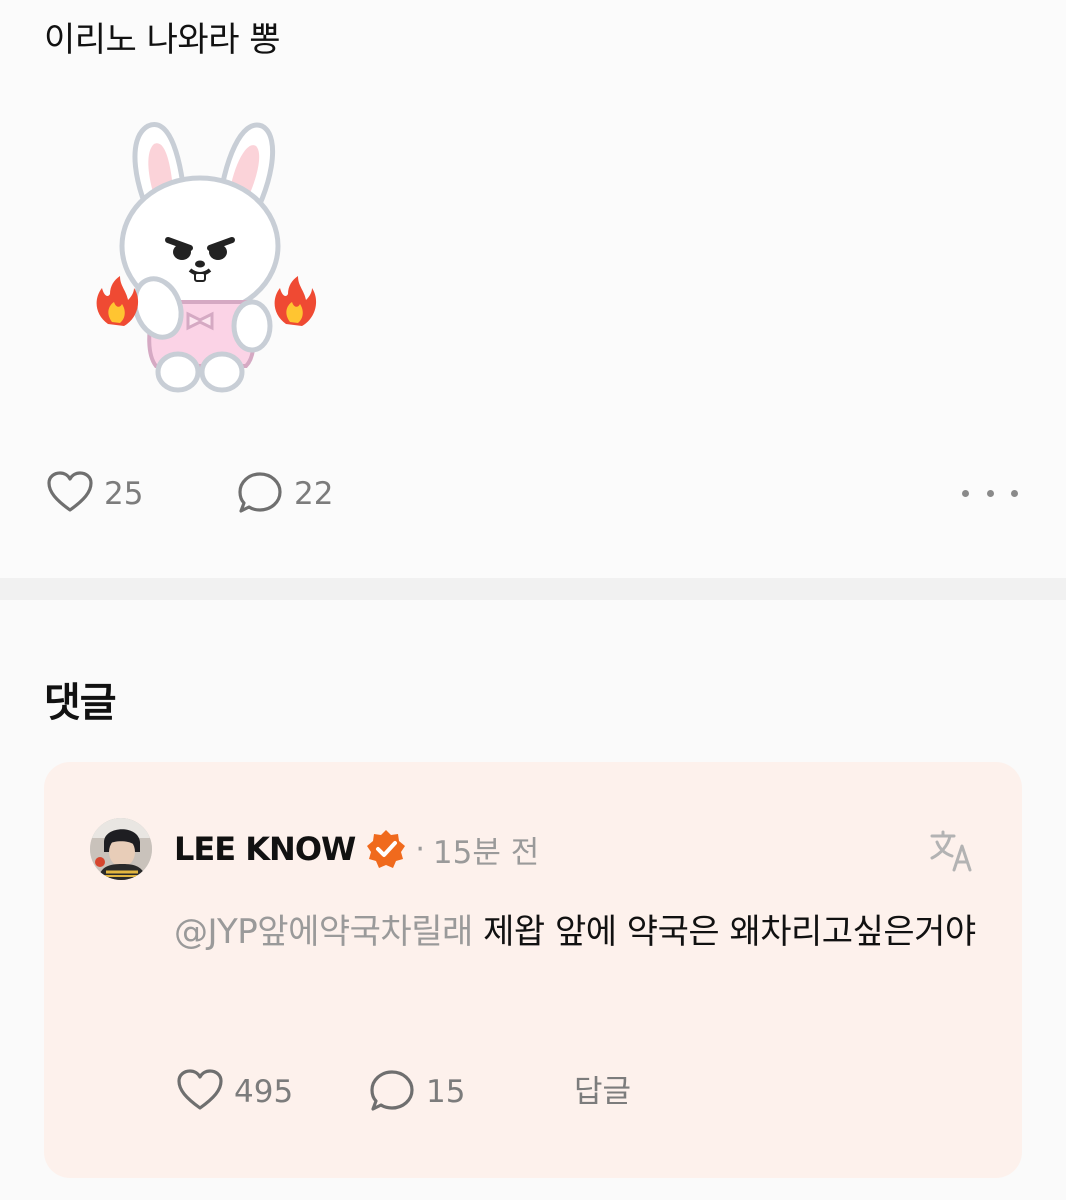  Describe the element at coordinates (314, 494) in the screenshot. I see `comment-count: 22` at that location.